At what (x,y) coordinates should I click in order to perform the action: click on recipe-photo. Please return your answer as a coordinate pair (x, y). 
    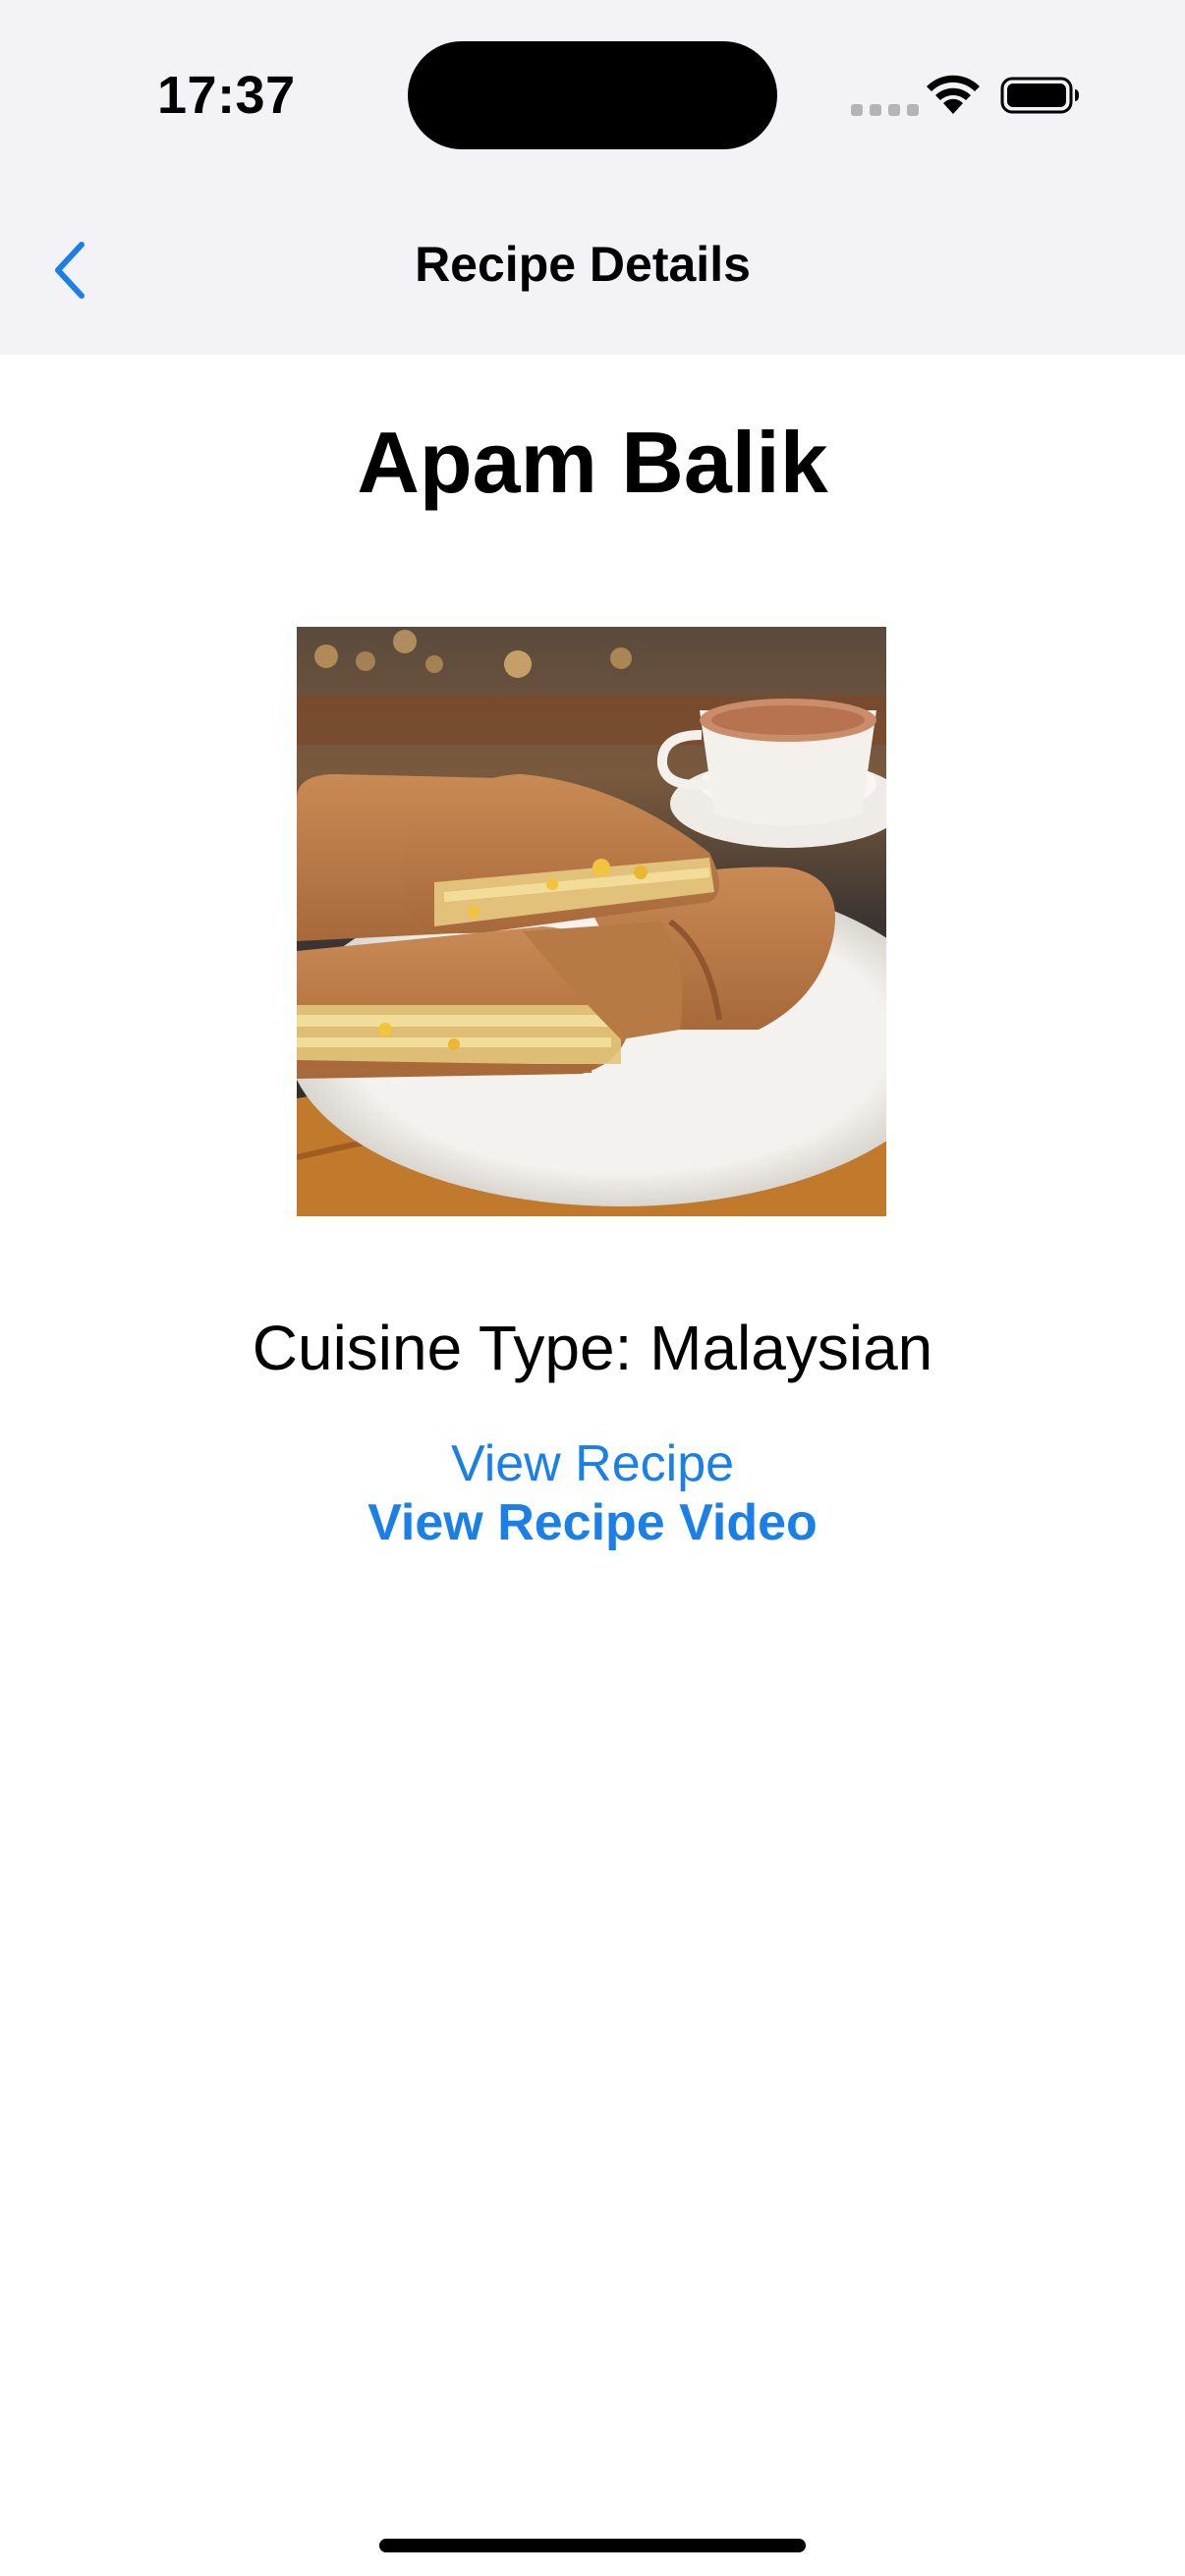
    Looking at the image, I should click on (592, 921).